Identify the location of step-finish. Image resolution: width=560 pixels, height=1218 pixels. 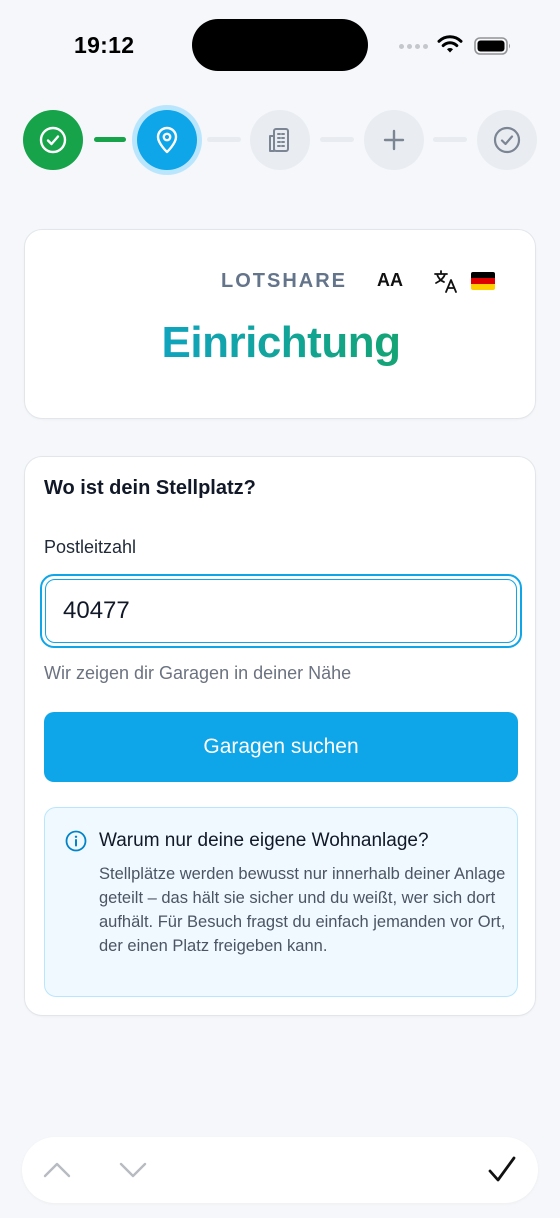
(507, 140).